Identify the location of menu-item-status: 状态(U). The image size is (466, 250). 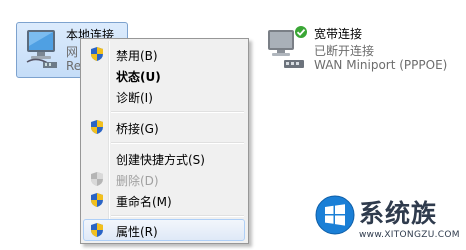
(164, 75).